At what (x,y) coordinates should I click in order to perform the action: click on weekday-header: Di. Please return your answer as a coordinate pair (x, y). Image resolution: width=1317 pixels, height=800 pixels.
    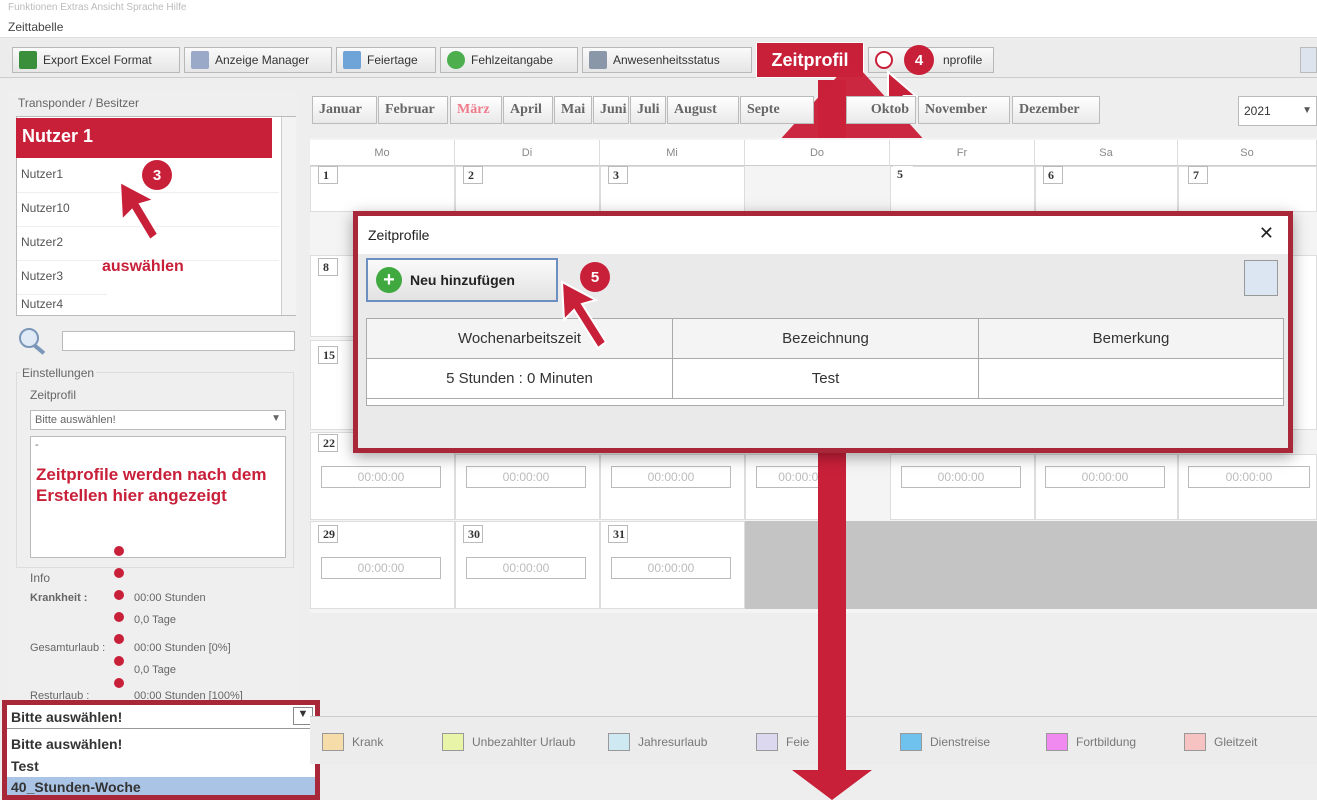
    Looking at the image, I should click on (527, 153).